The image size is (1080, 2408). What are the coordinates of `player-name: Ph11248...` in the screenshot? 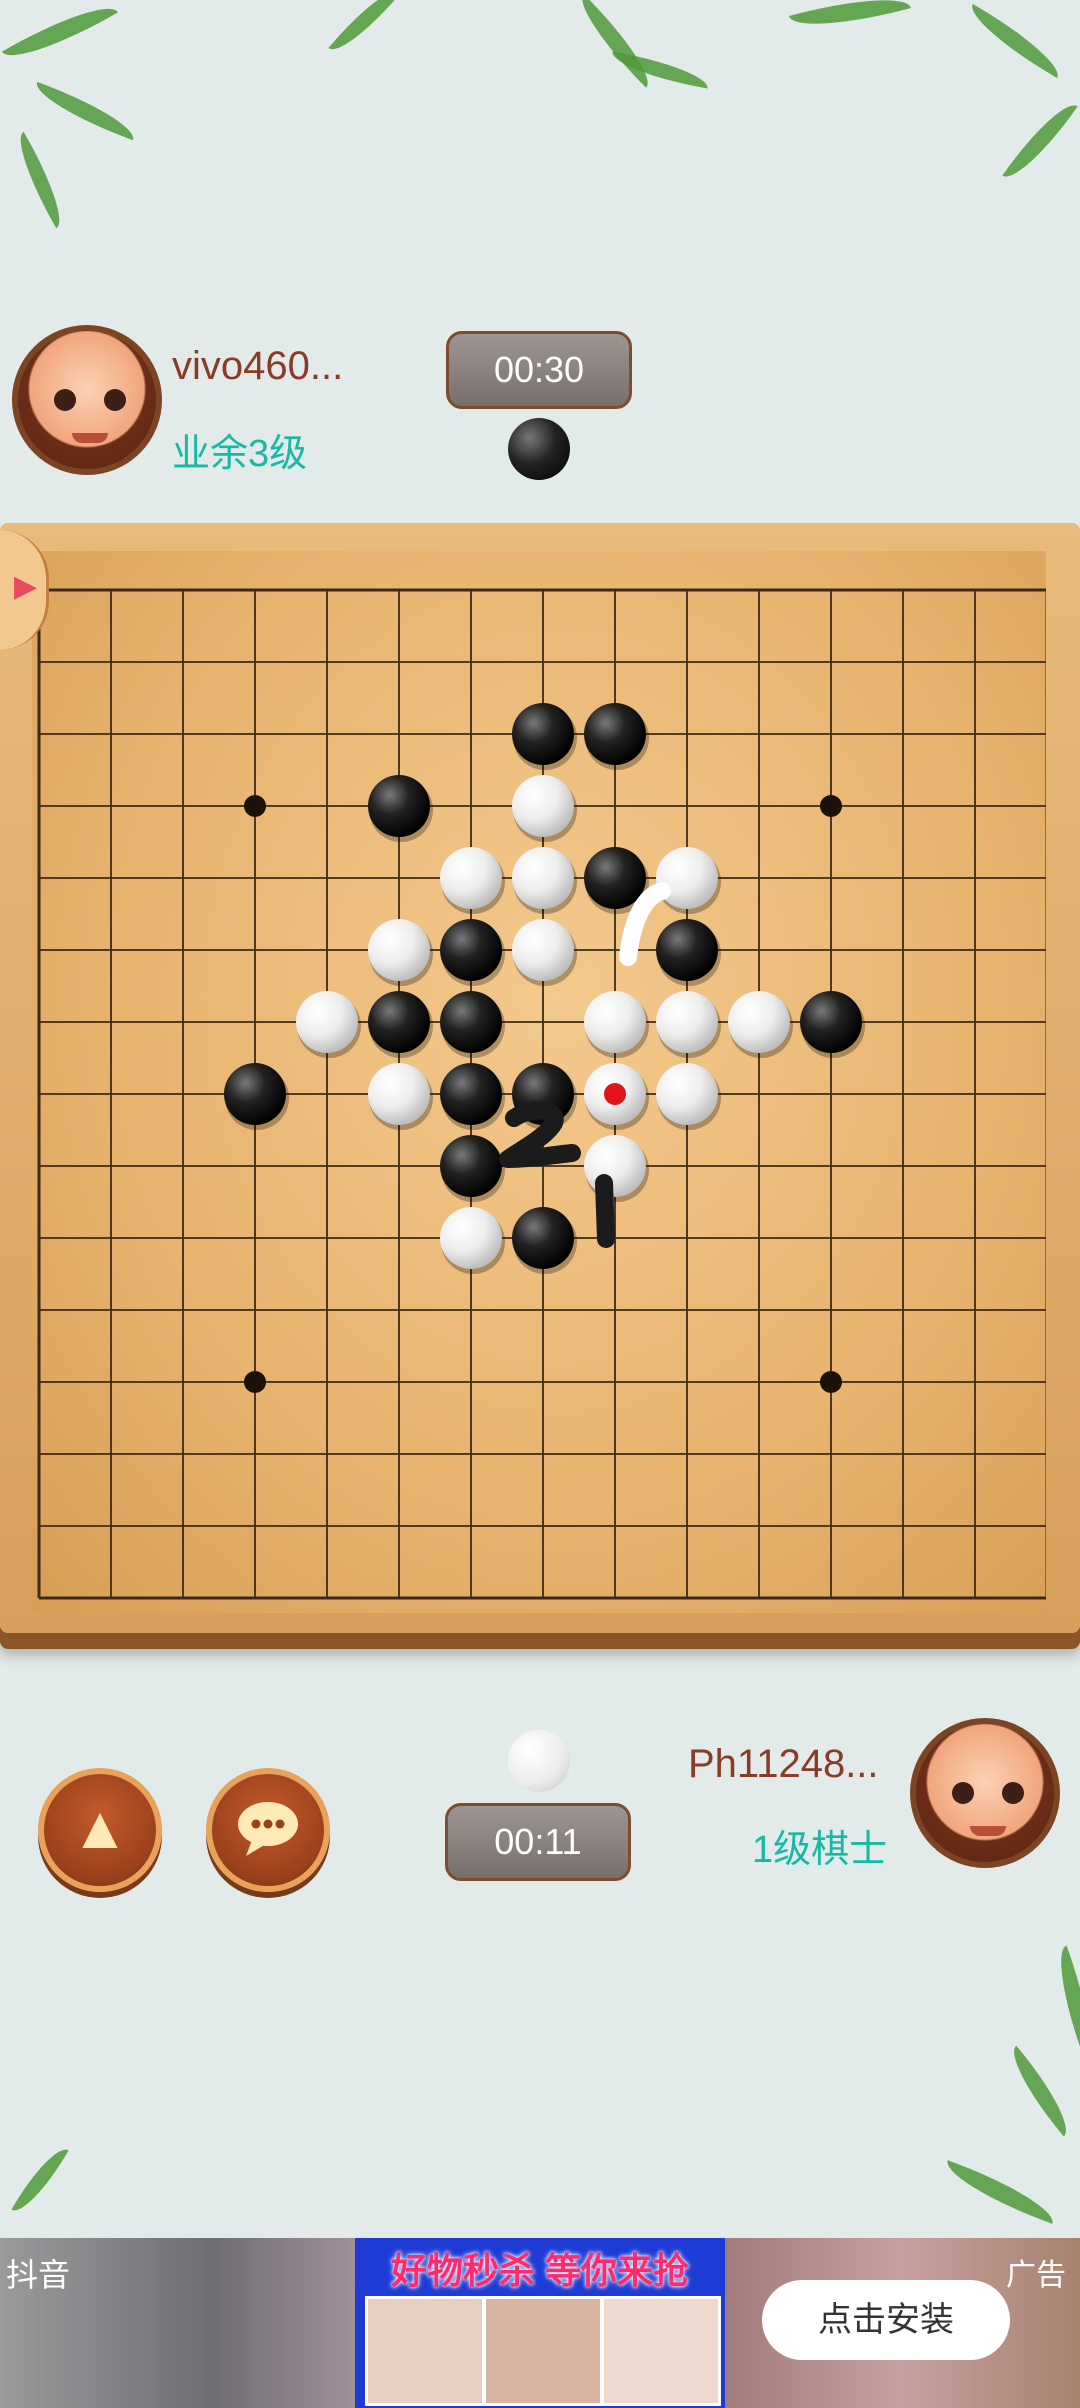 It's located at (783, 1764).